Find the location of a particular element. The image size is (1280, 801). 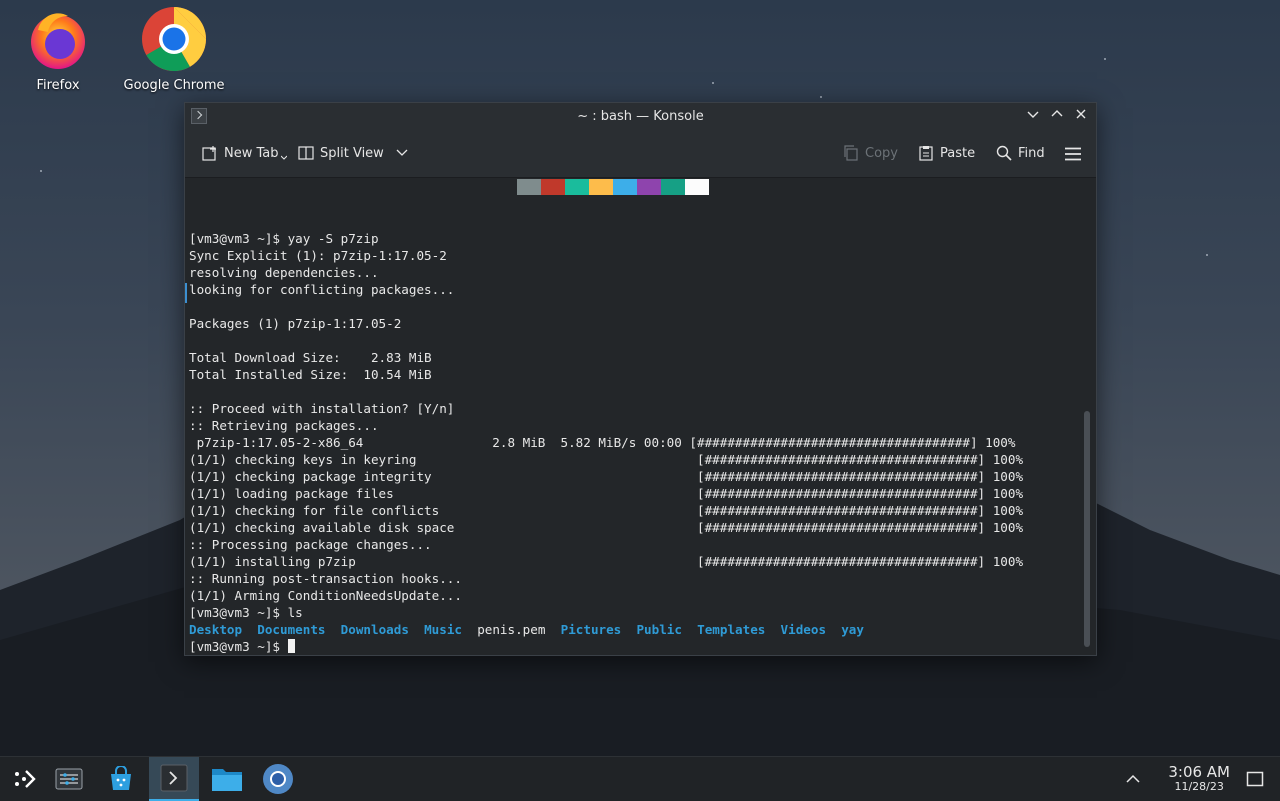

paste-icon is located at coordinates (926, 153).